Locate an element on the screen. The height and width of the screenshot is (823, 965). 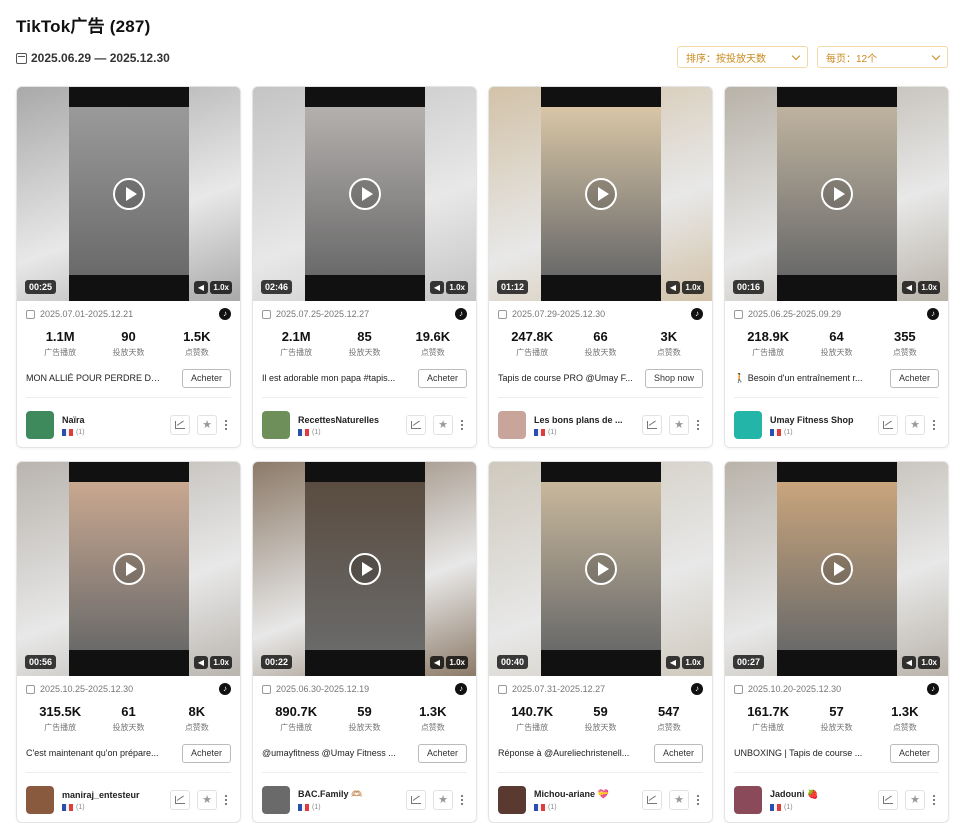
stat-days-value: 61 is located at coordinates (128, 711).